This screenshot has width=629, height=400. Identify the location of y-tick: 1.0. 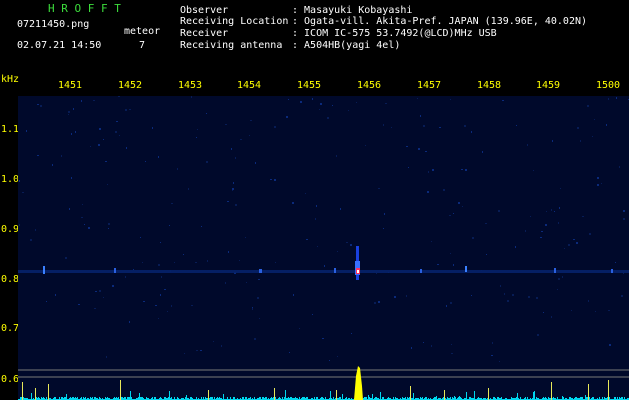
(10, 179).